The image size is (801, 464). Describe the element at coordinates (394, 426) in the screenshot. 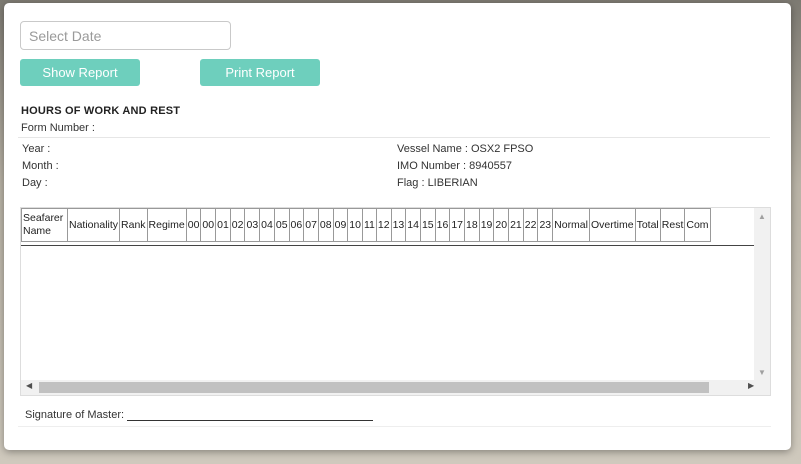

I see `footer-divider` at that location.